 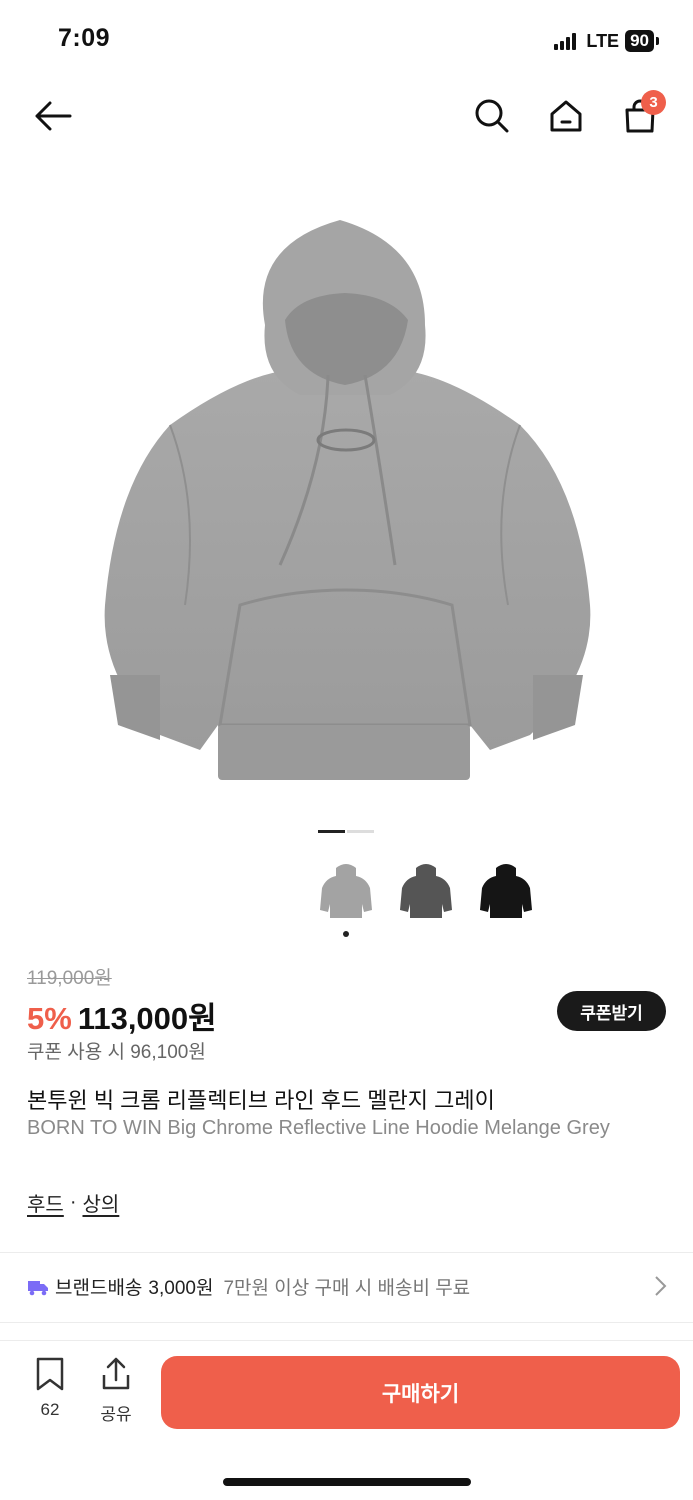 I want to click on home-button, so click(x=566, y=116).